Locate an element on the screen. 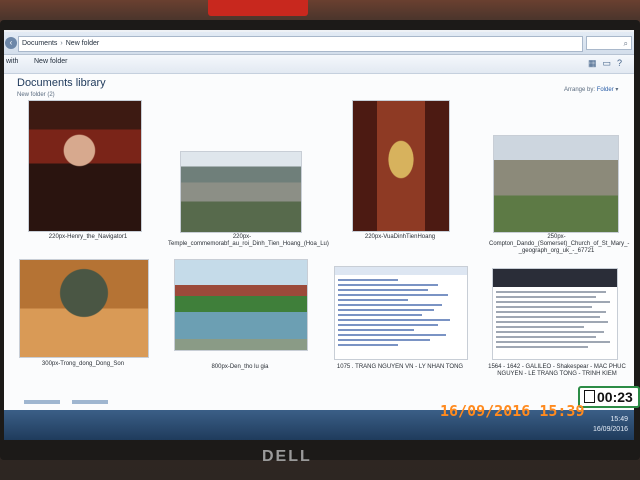  arrange-by: Arrange by: Folder ▾ is located at coordinates (591, 89).